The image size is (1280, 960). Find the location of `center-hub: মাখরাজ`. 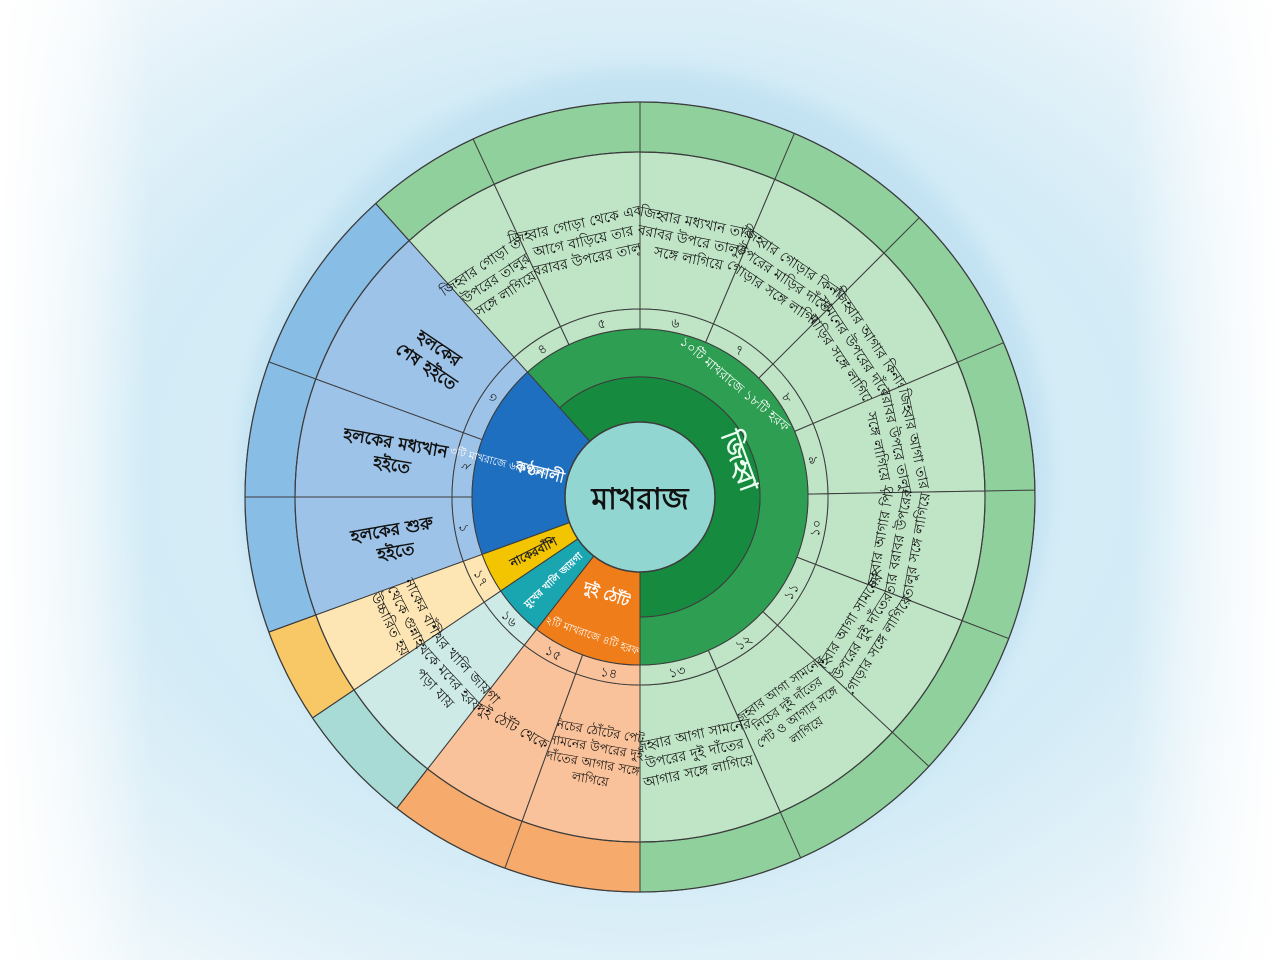

center-hub: মাখরাজ is located at coordinates (640, 497).